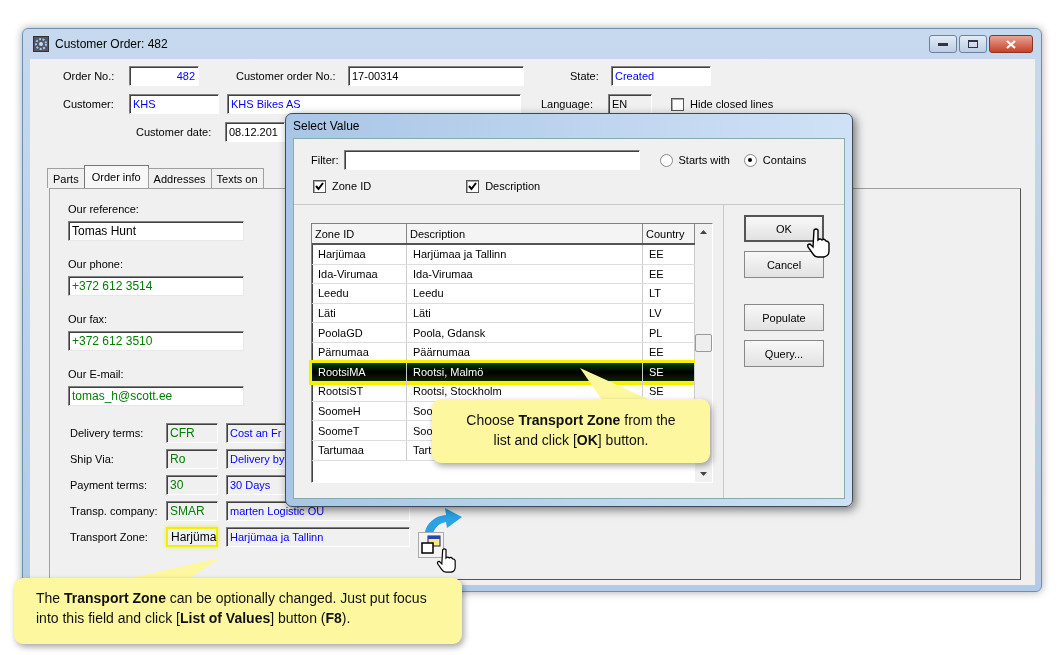 Image resolution: width=1063 pixels, height=655 pixels. I want to click on minimize-icon, so click(943, 44).